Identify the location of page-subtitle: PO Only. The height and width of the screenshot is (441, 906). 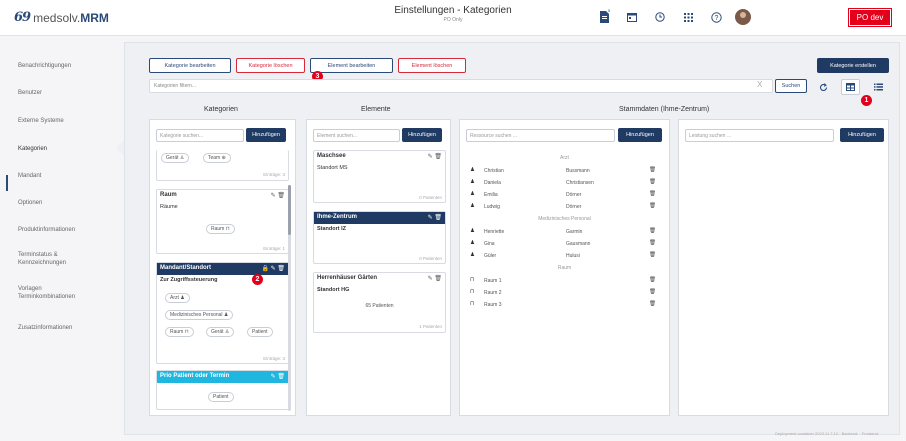
(453, 20).